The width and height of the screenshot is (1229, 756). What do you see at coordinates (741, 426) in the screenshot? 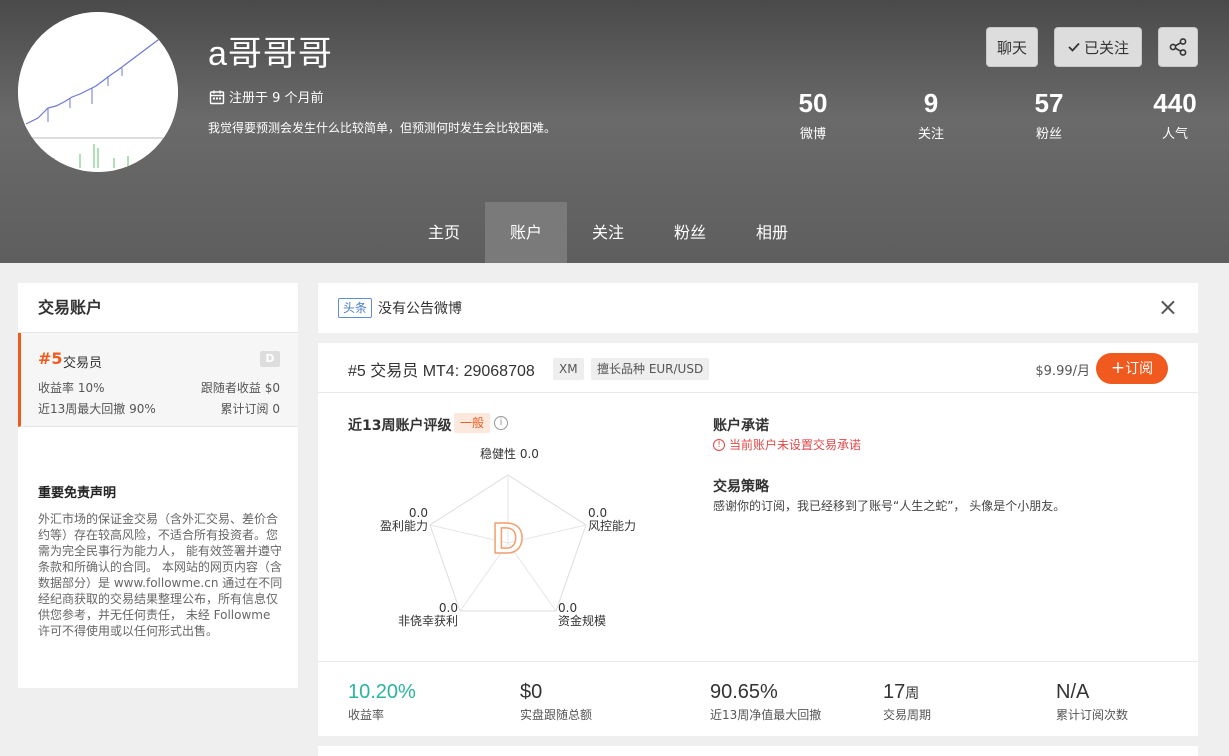
I see `promise-title: 账户承诺` at bounding box center [741, 426].